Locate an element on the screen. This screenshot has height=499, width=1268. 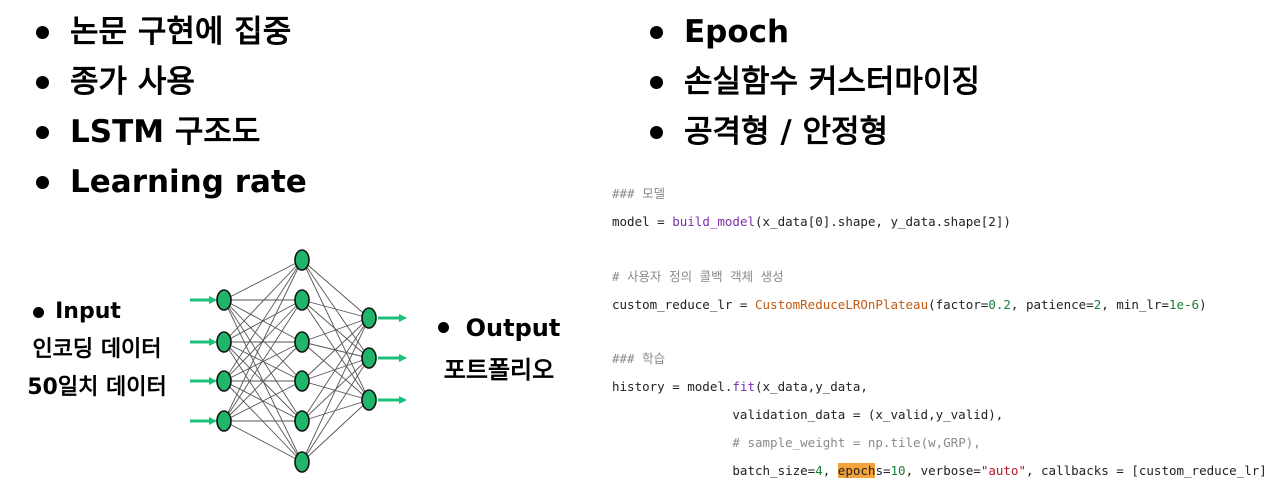
output-label: Output 포트폴리오 is located at coordinates (499, 349).